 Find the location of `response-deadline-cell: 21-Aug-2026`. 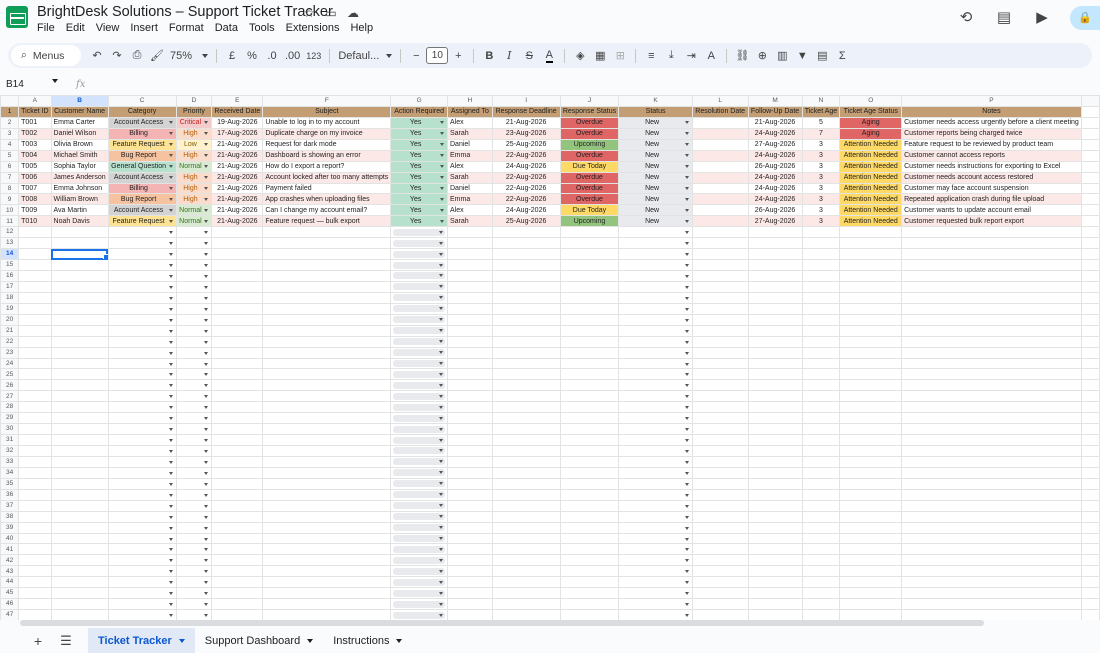

response-deadline-cell: 21-Aug-2026 is located at coordinates (526, 122).